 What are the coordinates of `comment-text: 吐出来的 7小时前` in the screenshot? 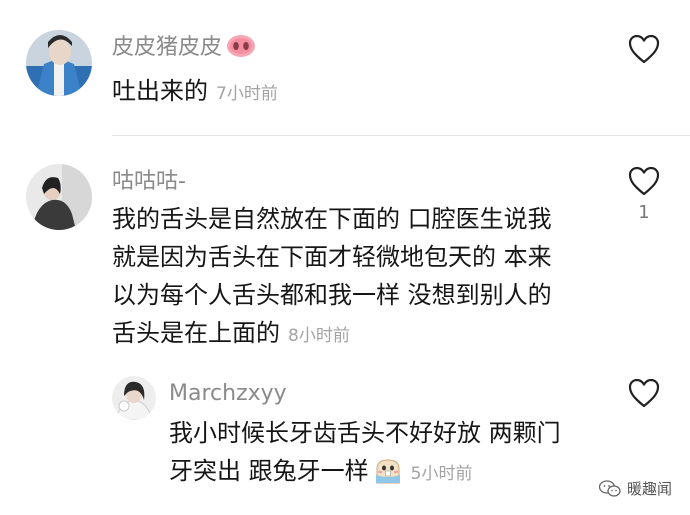 It's located at (195, 91).